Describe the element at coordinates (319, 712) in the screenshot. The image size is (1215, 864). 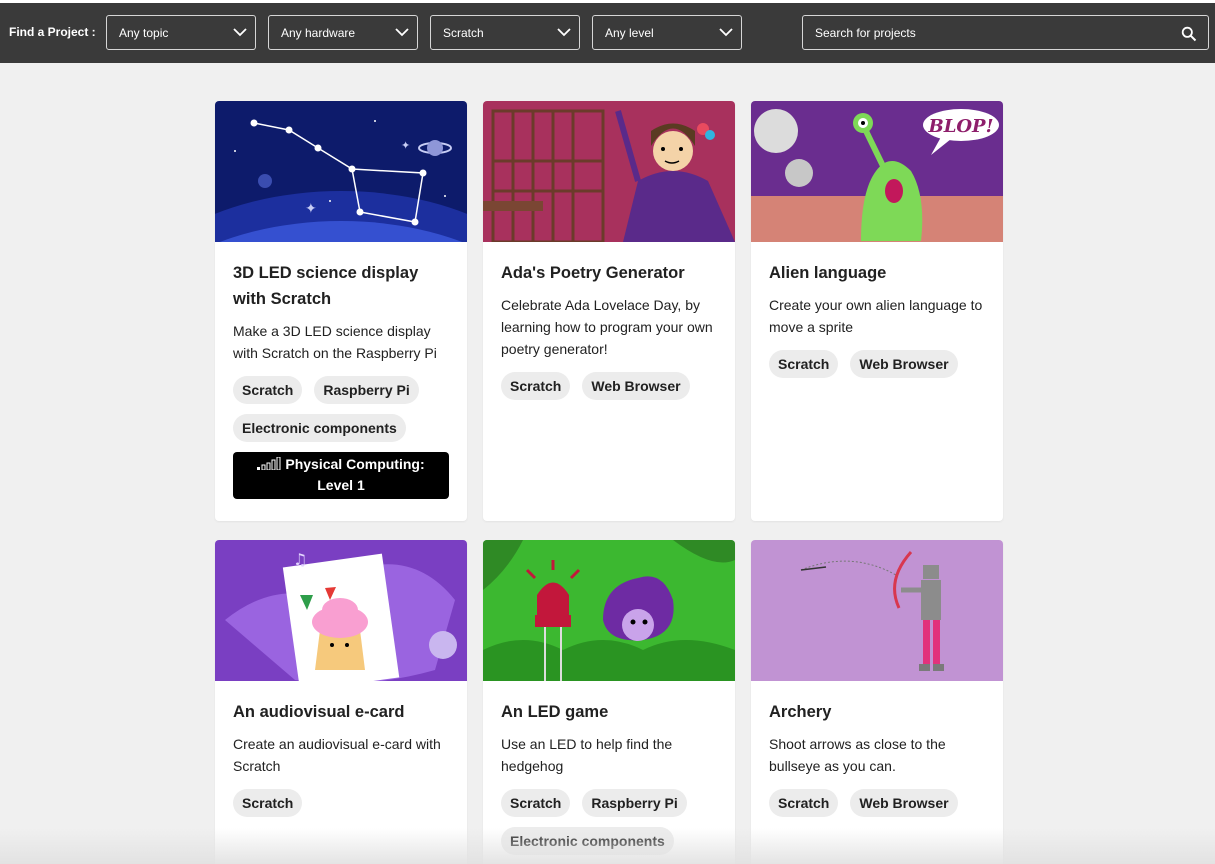
I see `project-title: An audiovisual e-card` at that location.